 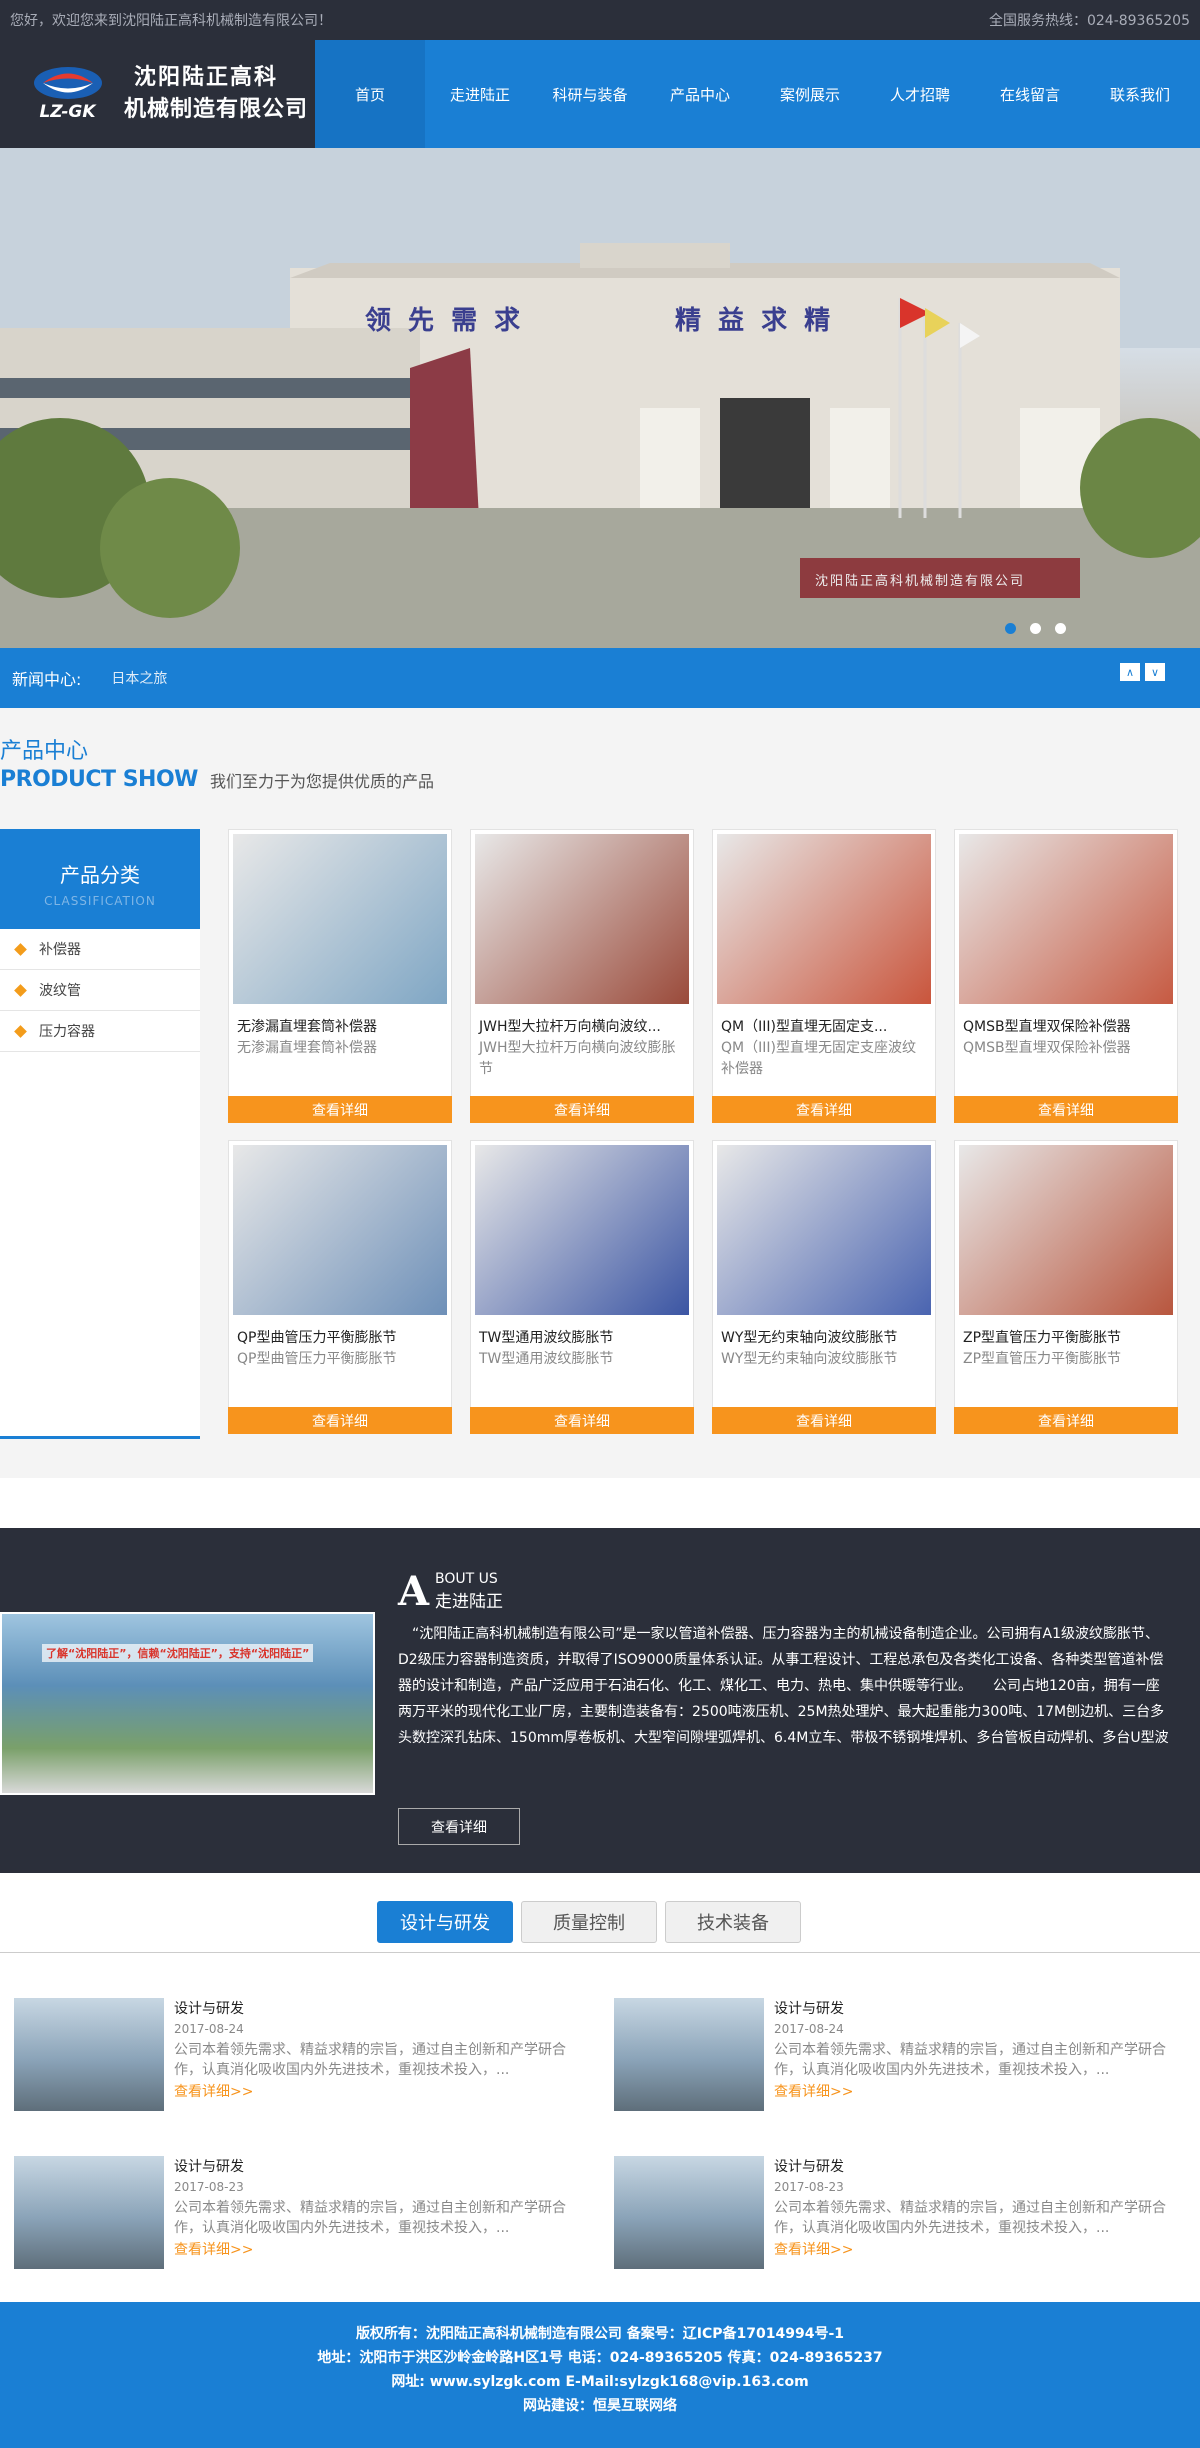 I want to click on category-title-en: CLASSIFICATION, so click(x=100, y=901).